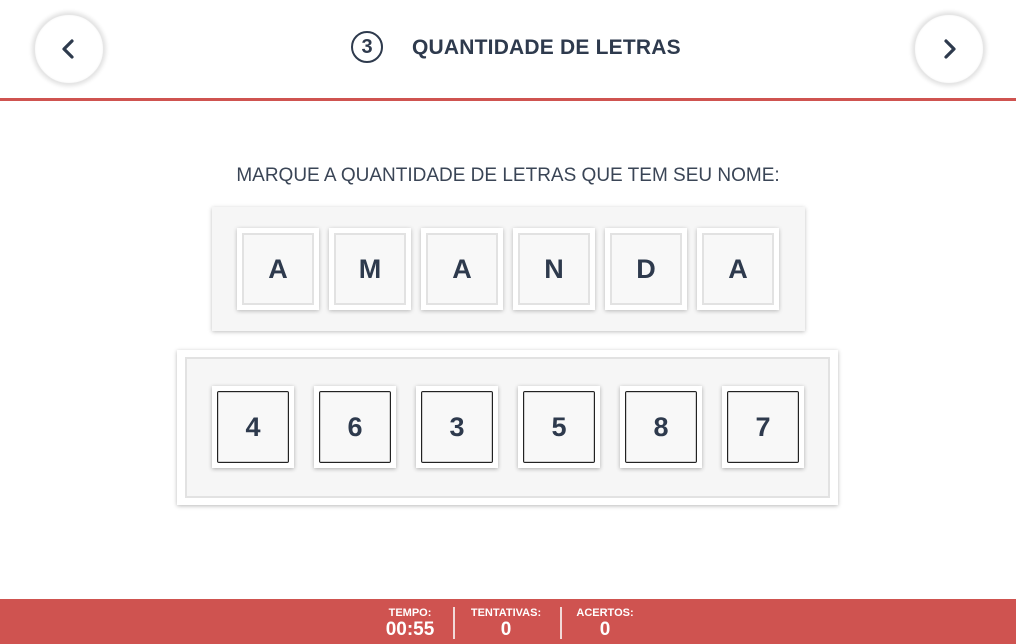 The height and width of the screenshot is (644, 1016). I want to click on chevron-right-icon, so click(950, 49).